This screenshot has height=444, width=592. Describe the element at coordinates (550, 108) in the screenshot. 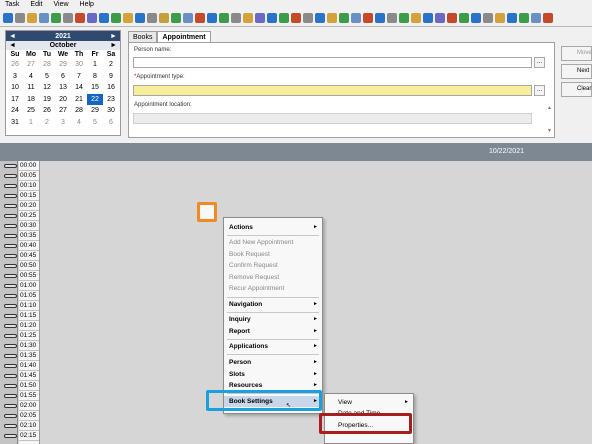

I see `scroll-up-icon: ▲` at that location.